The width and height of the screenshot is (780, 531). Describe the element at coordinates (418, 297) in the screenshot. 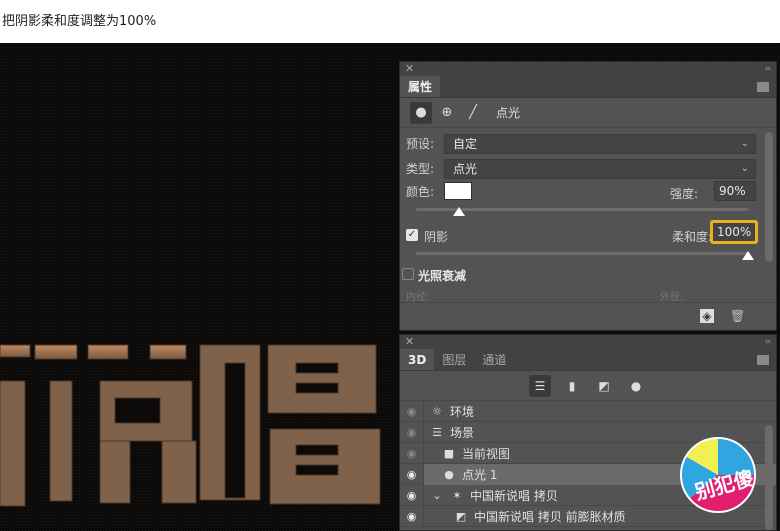

I see `inner-radius-label: 内径:` at that location.